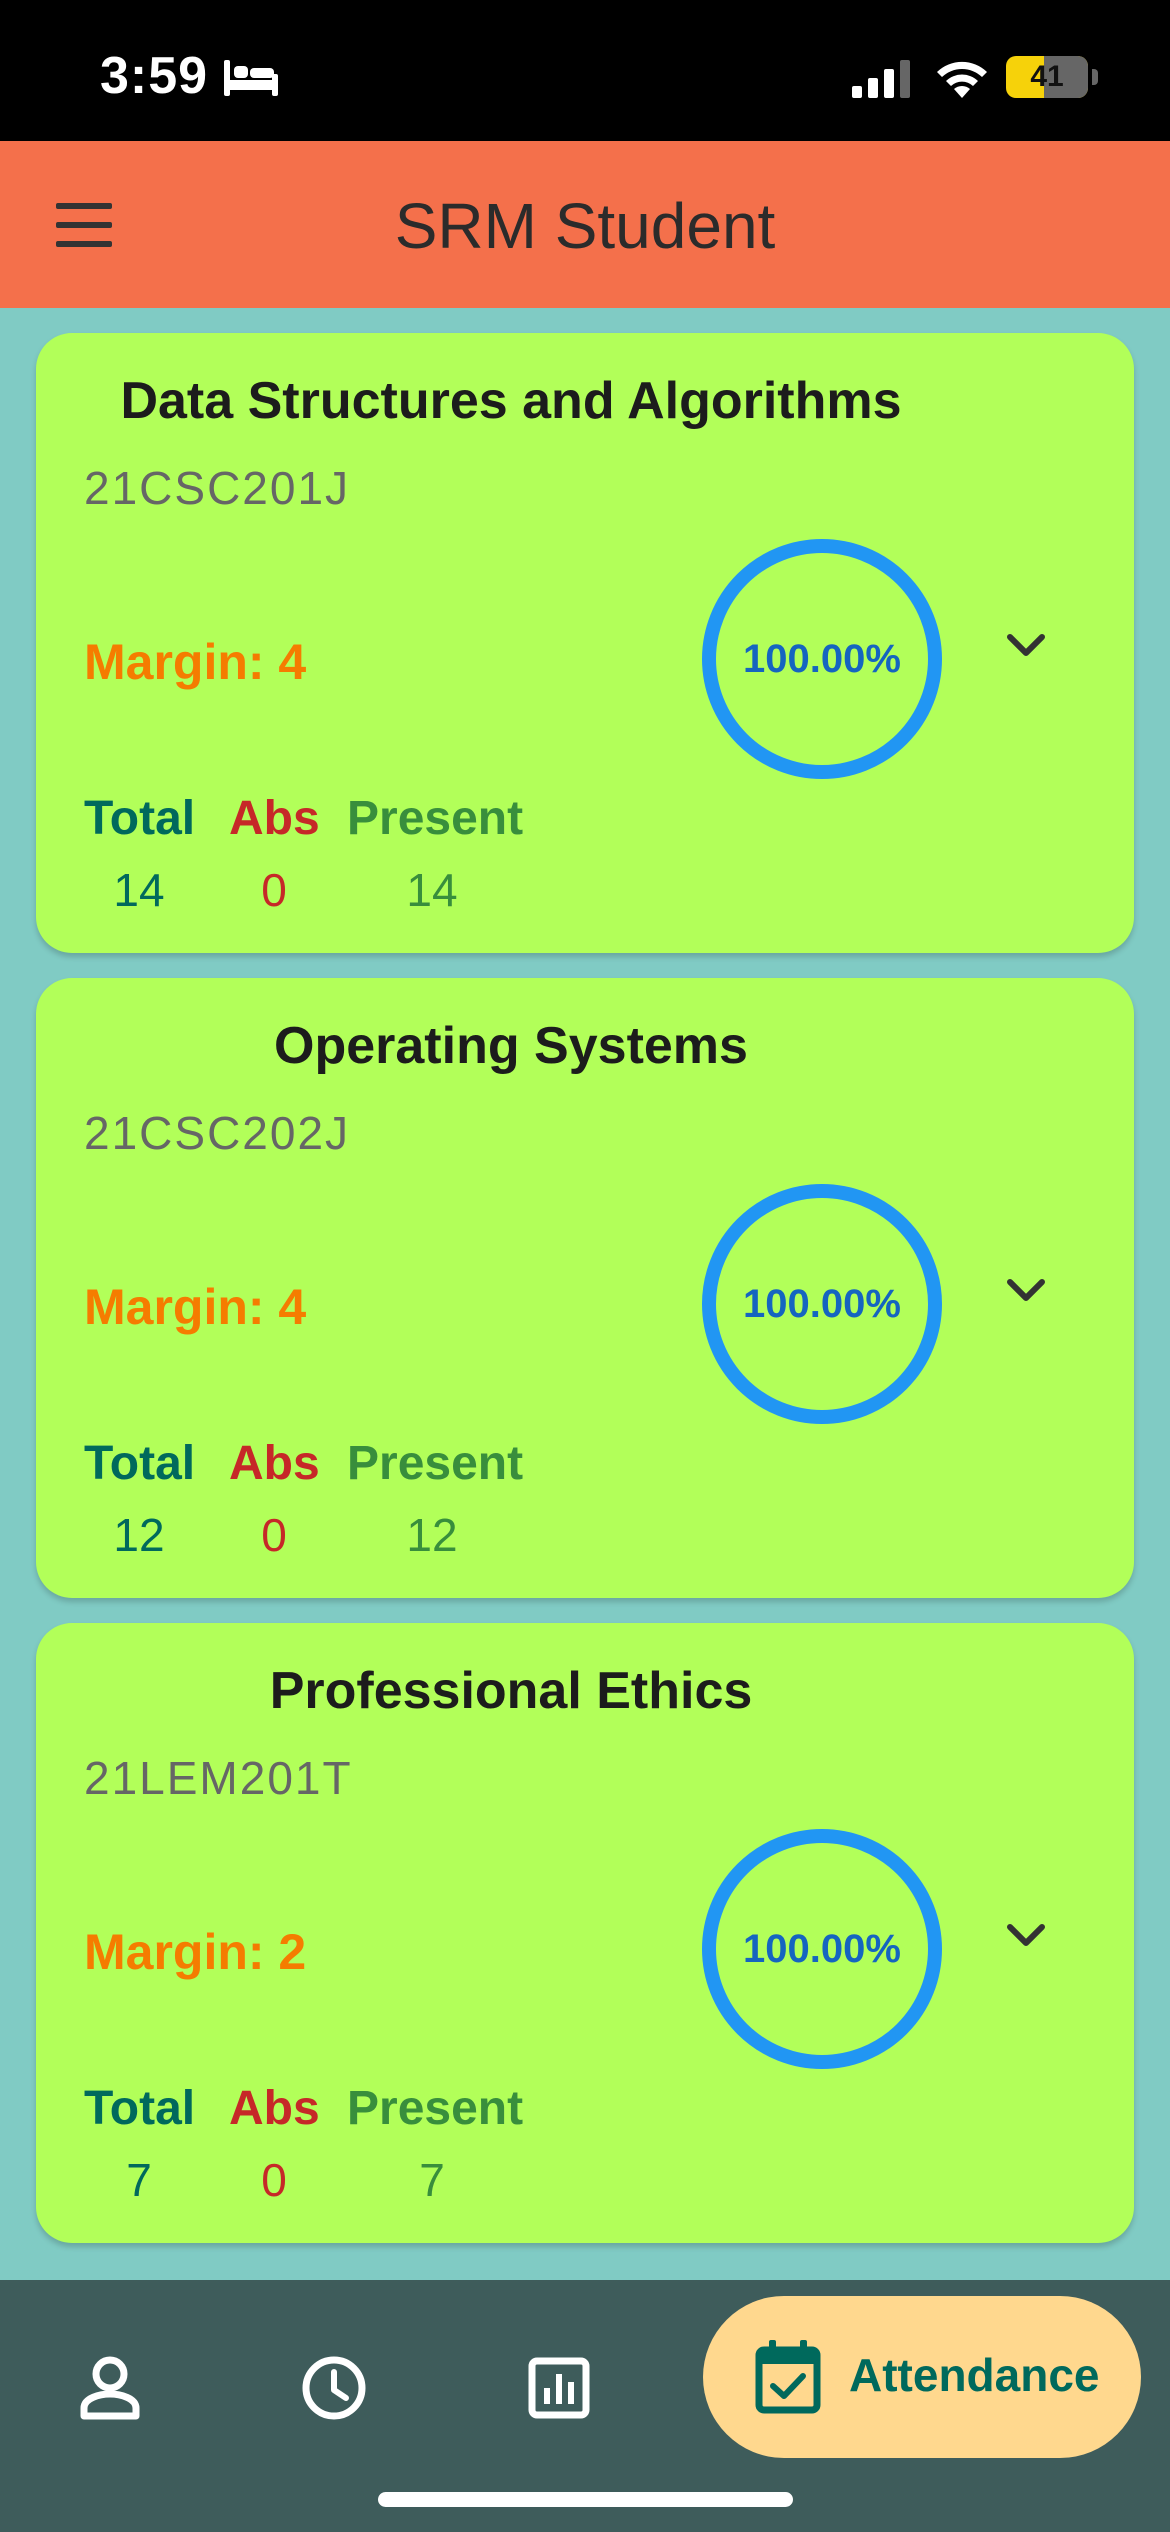  Describe the element at coordinates (139, 1535) in the screenshot. I see `total-value: 12` at that location.